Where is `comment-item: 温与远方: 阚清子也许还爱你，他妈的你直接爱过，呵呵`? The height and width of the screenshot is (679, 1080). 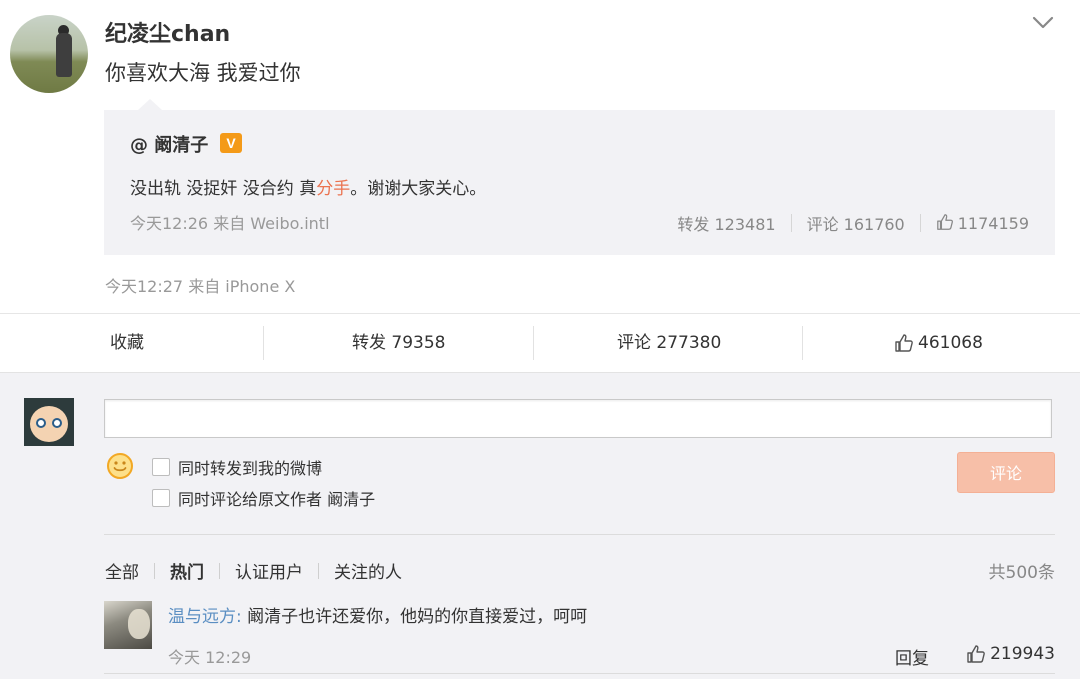 comment-item: 温与远方: 阚清子也许还爱你，他妈的你直接爱过，呵呵 is located at coordinates (377, 614).